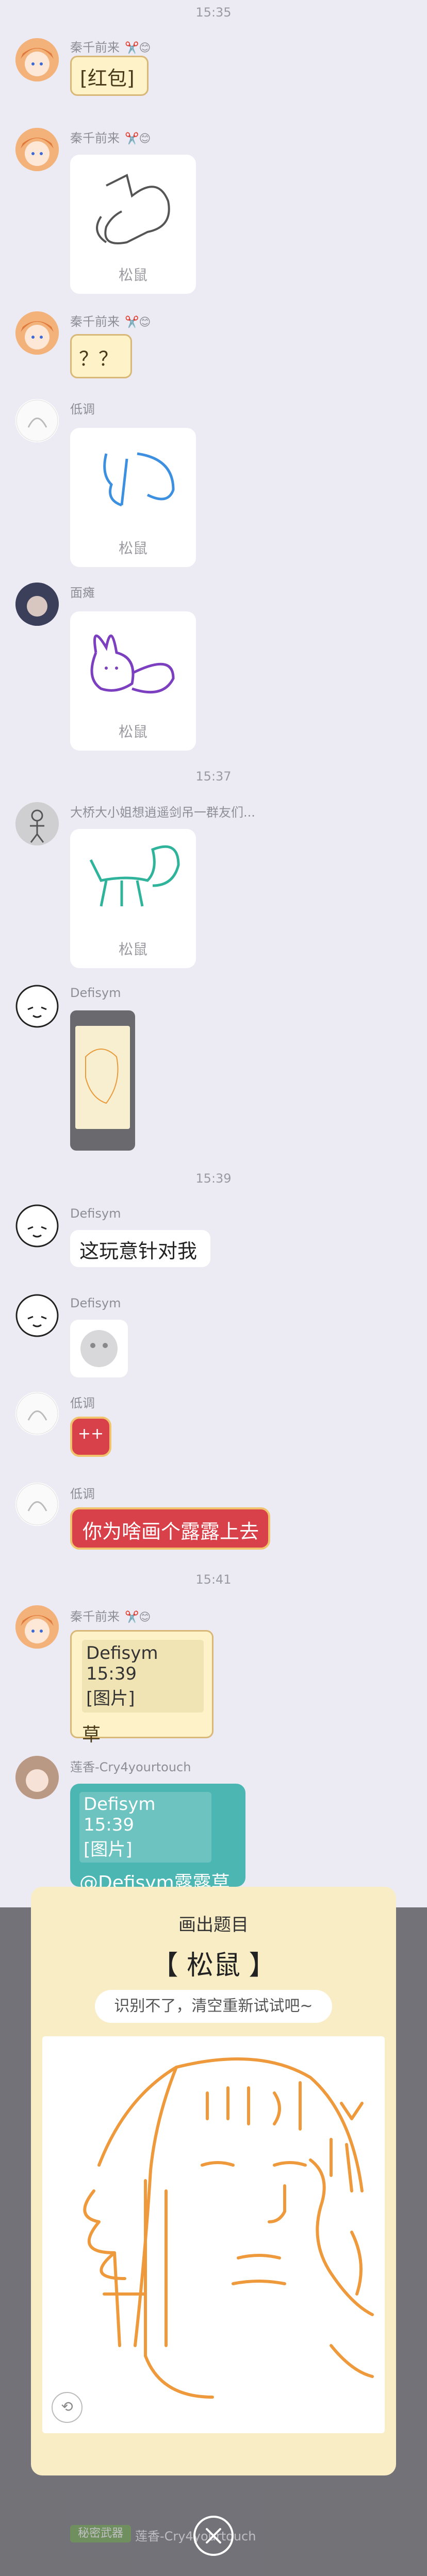 The width and height of the screenshot is (427, 2576). Describe the element at coordinates (228, 2228) in the screenshot. I see `canvas-drawing` at that location.